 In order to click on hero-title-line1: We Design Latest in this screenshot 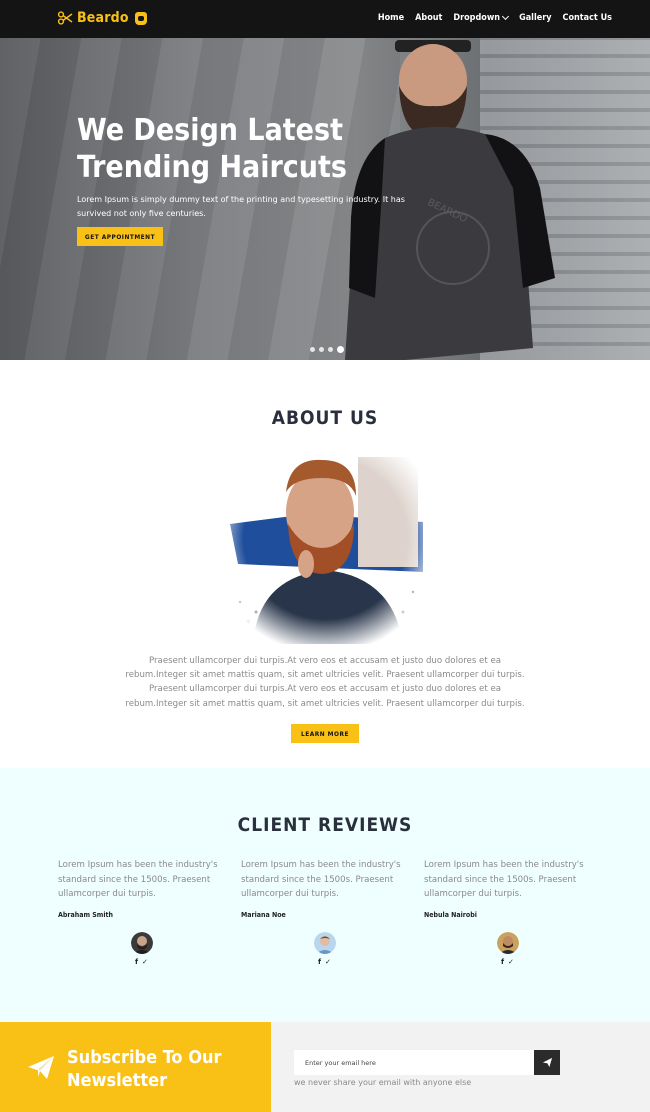, I will do `click(210, 130)`.